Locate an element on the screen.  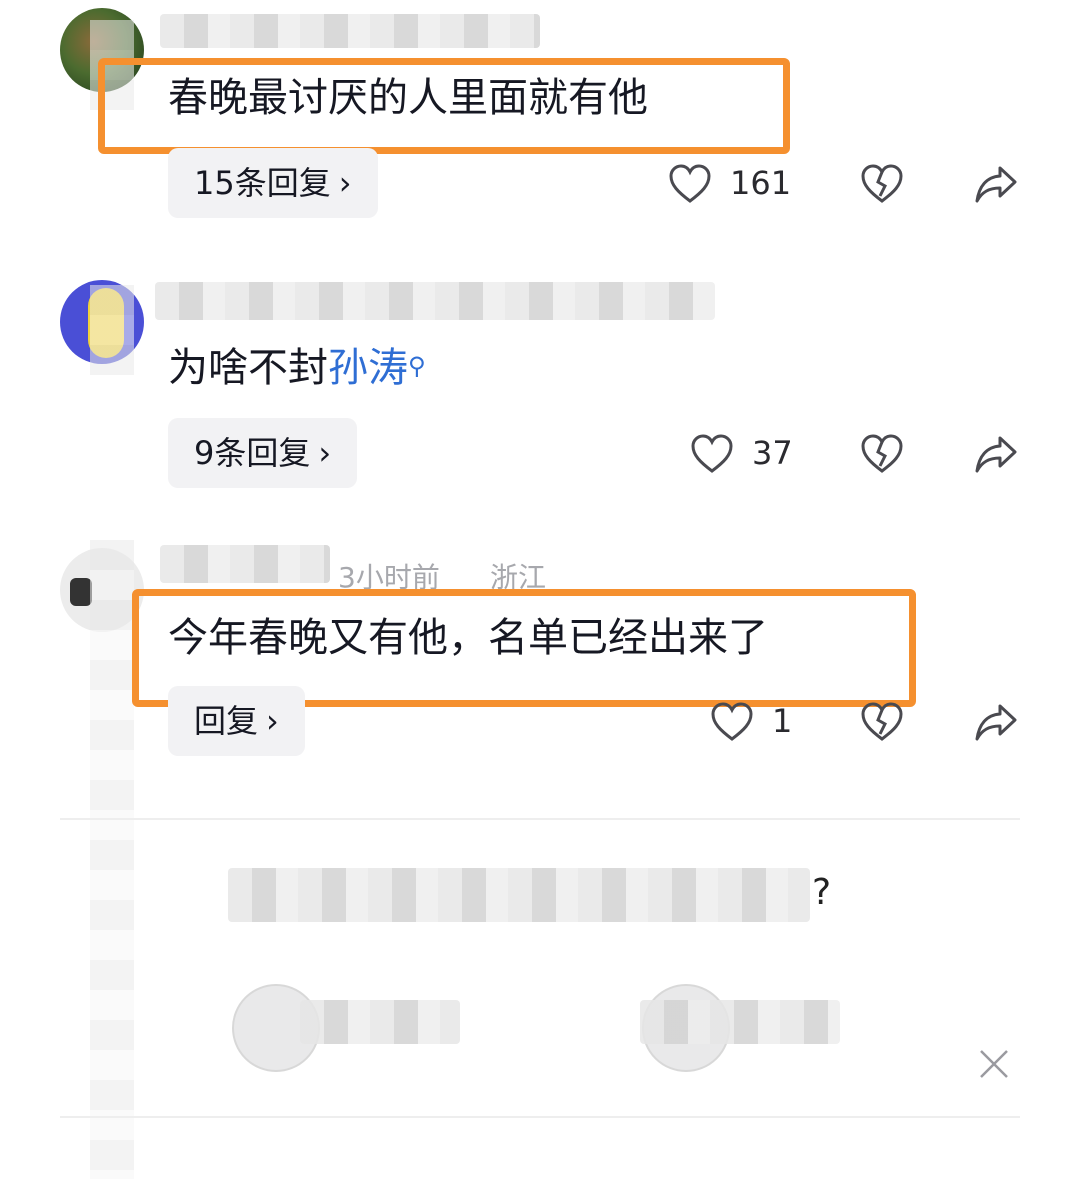
reply-label: 回复 is located at coordinates (226, 721).